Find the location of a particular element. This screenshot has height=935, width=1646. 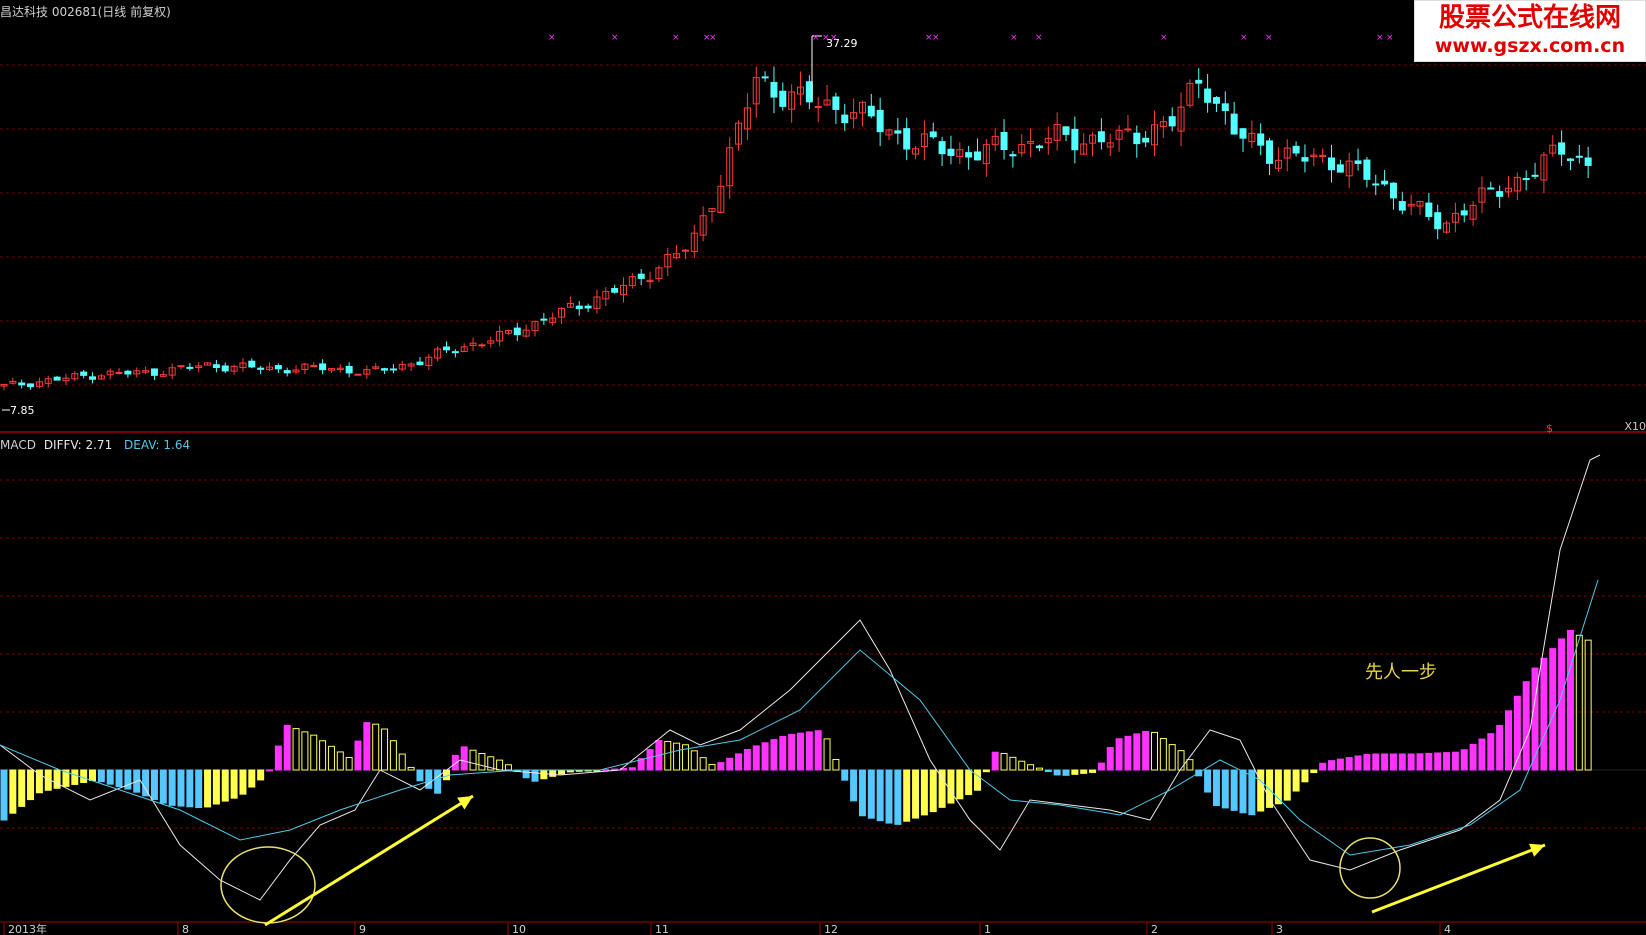

macd-legend: MACD DIFFV: 2.71 DEAV: 1.64 is located at coordinates (95, 445).